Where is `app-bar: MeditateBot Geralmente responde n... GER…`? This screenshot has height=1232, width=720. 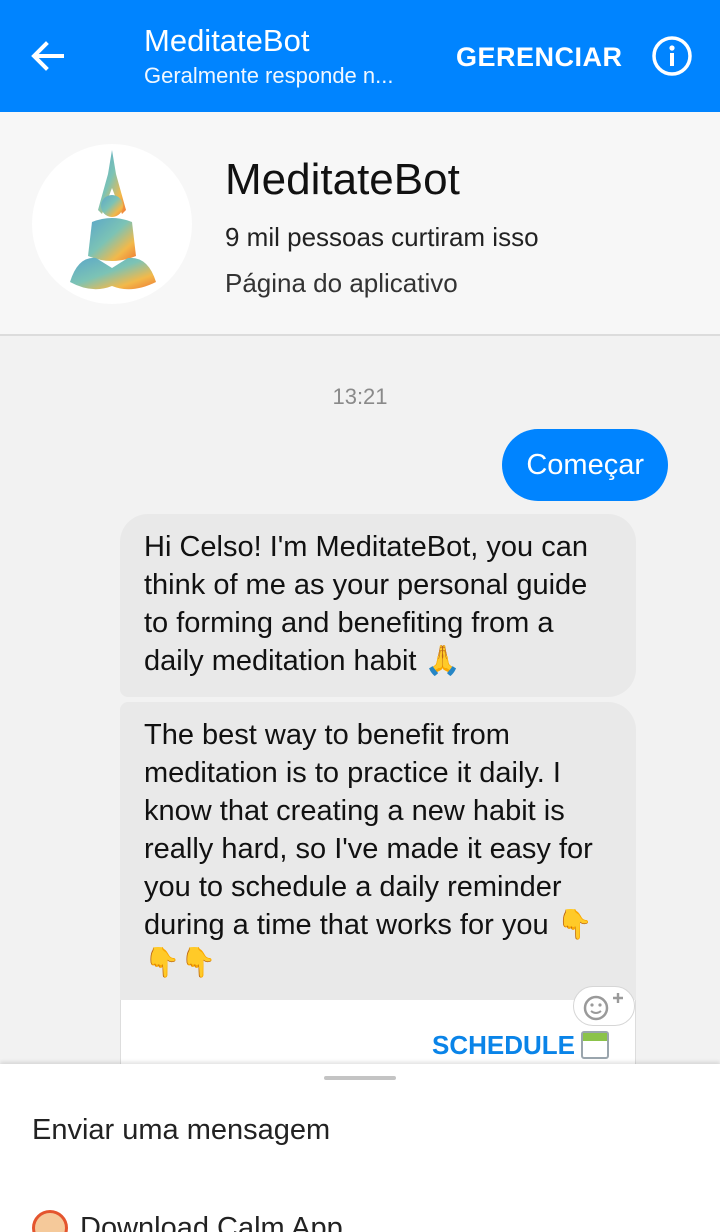
app-bar: MeditateBot Geralmente responde n... GER… is located at coordinates (360, 56).